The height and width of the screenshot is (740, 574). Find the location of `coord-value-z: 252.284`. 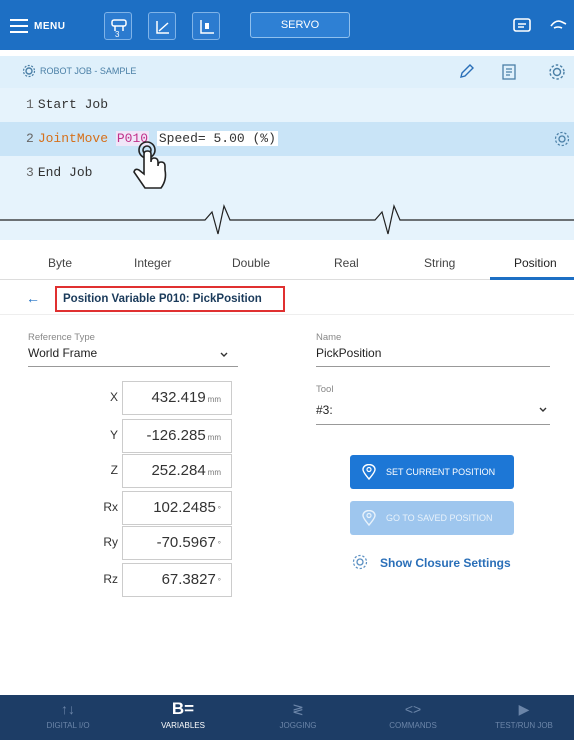

coord-value-z: 252.284 is located at coordinates (178, 470).